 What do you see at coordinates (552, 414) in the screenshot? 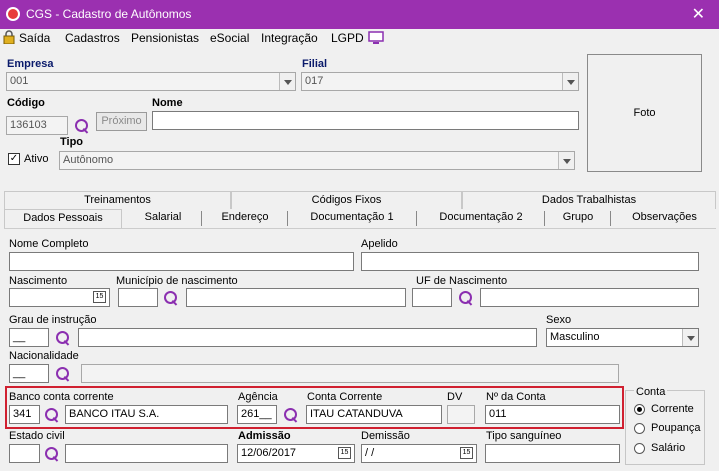
I see `numero-conta-field: 011` at bounding box center [552, 414].